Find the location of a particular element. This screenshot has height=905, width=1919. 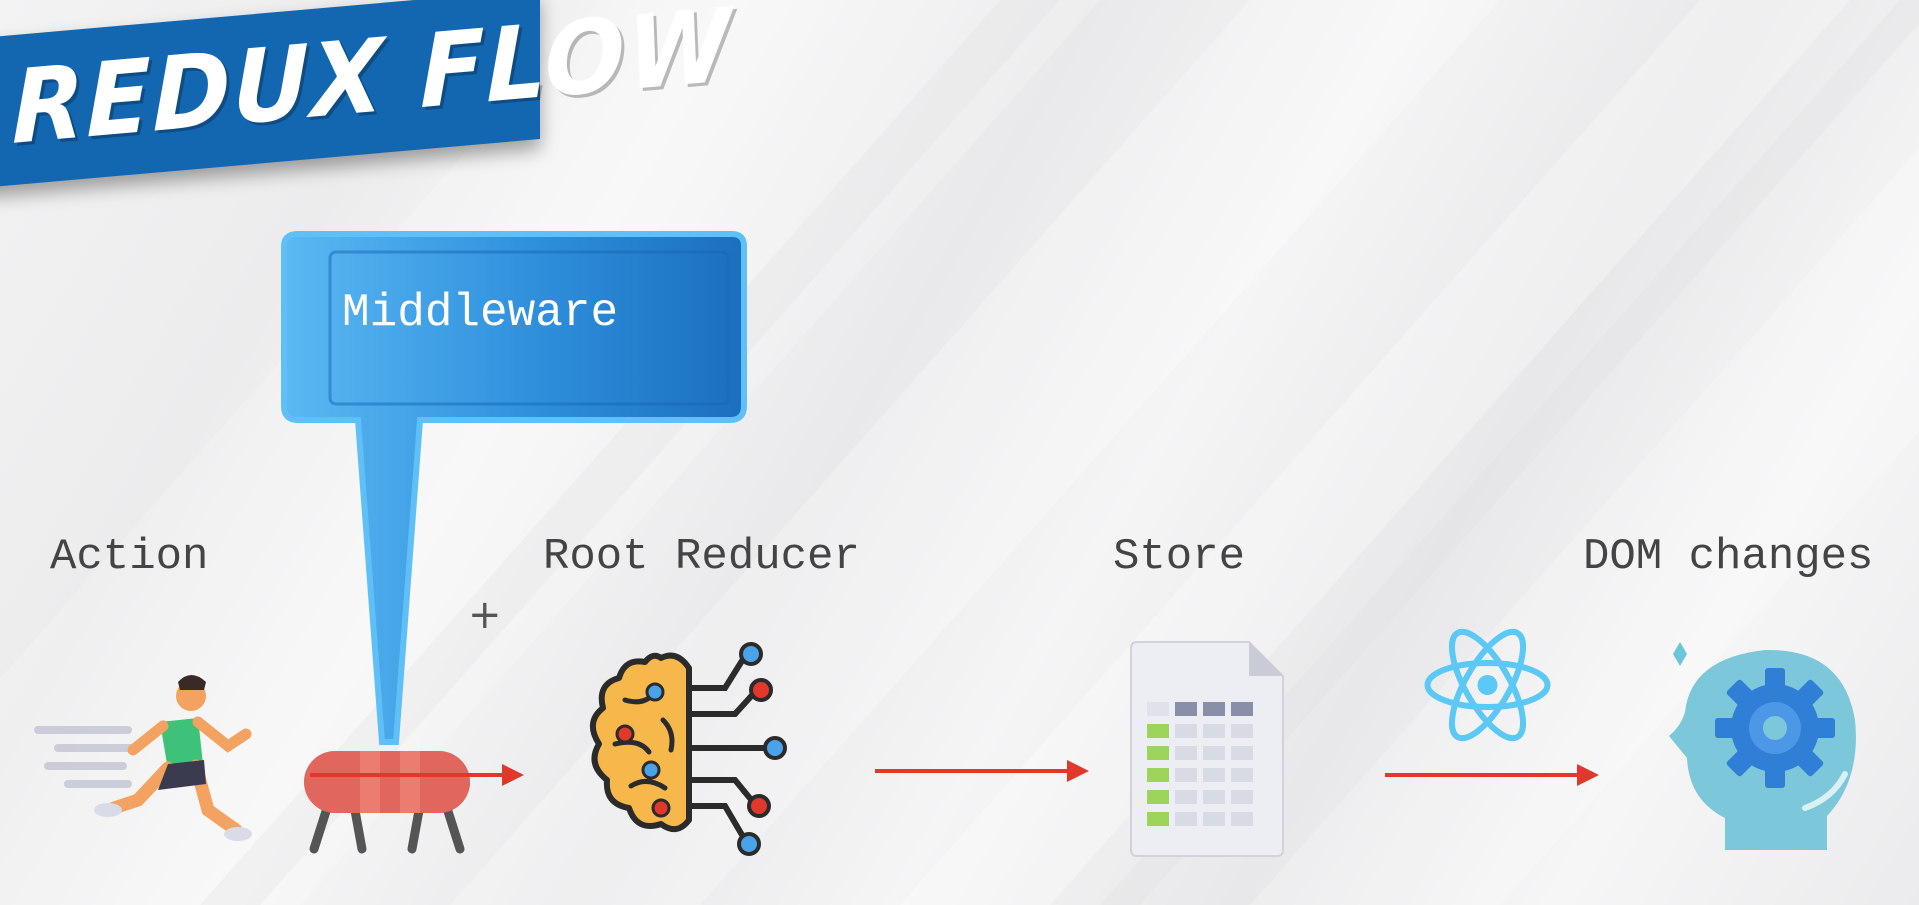

dom-changes-label: DOM changes is located at coordinates (1728, 557).